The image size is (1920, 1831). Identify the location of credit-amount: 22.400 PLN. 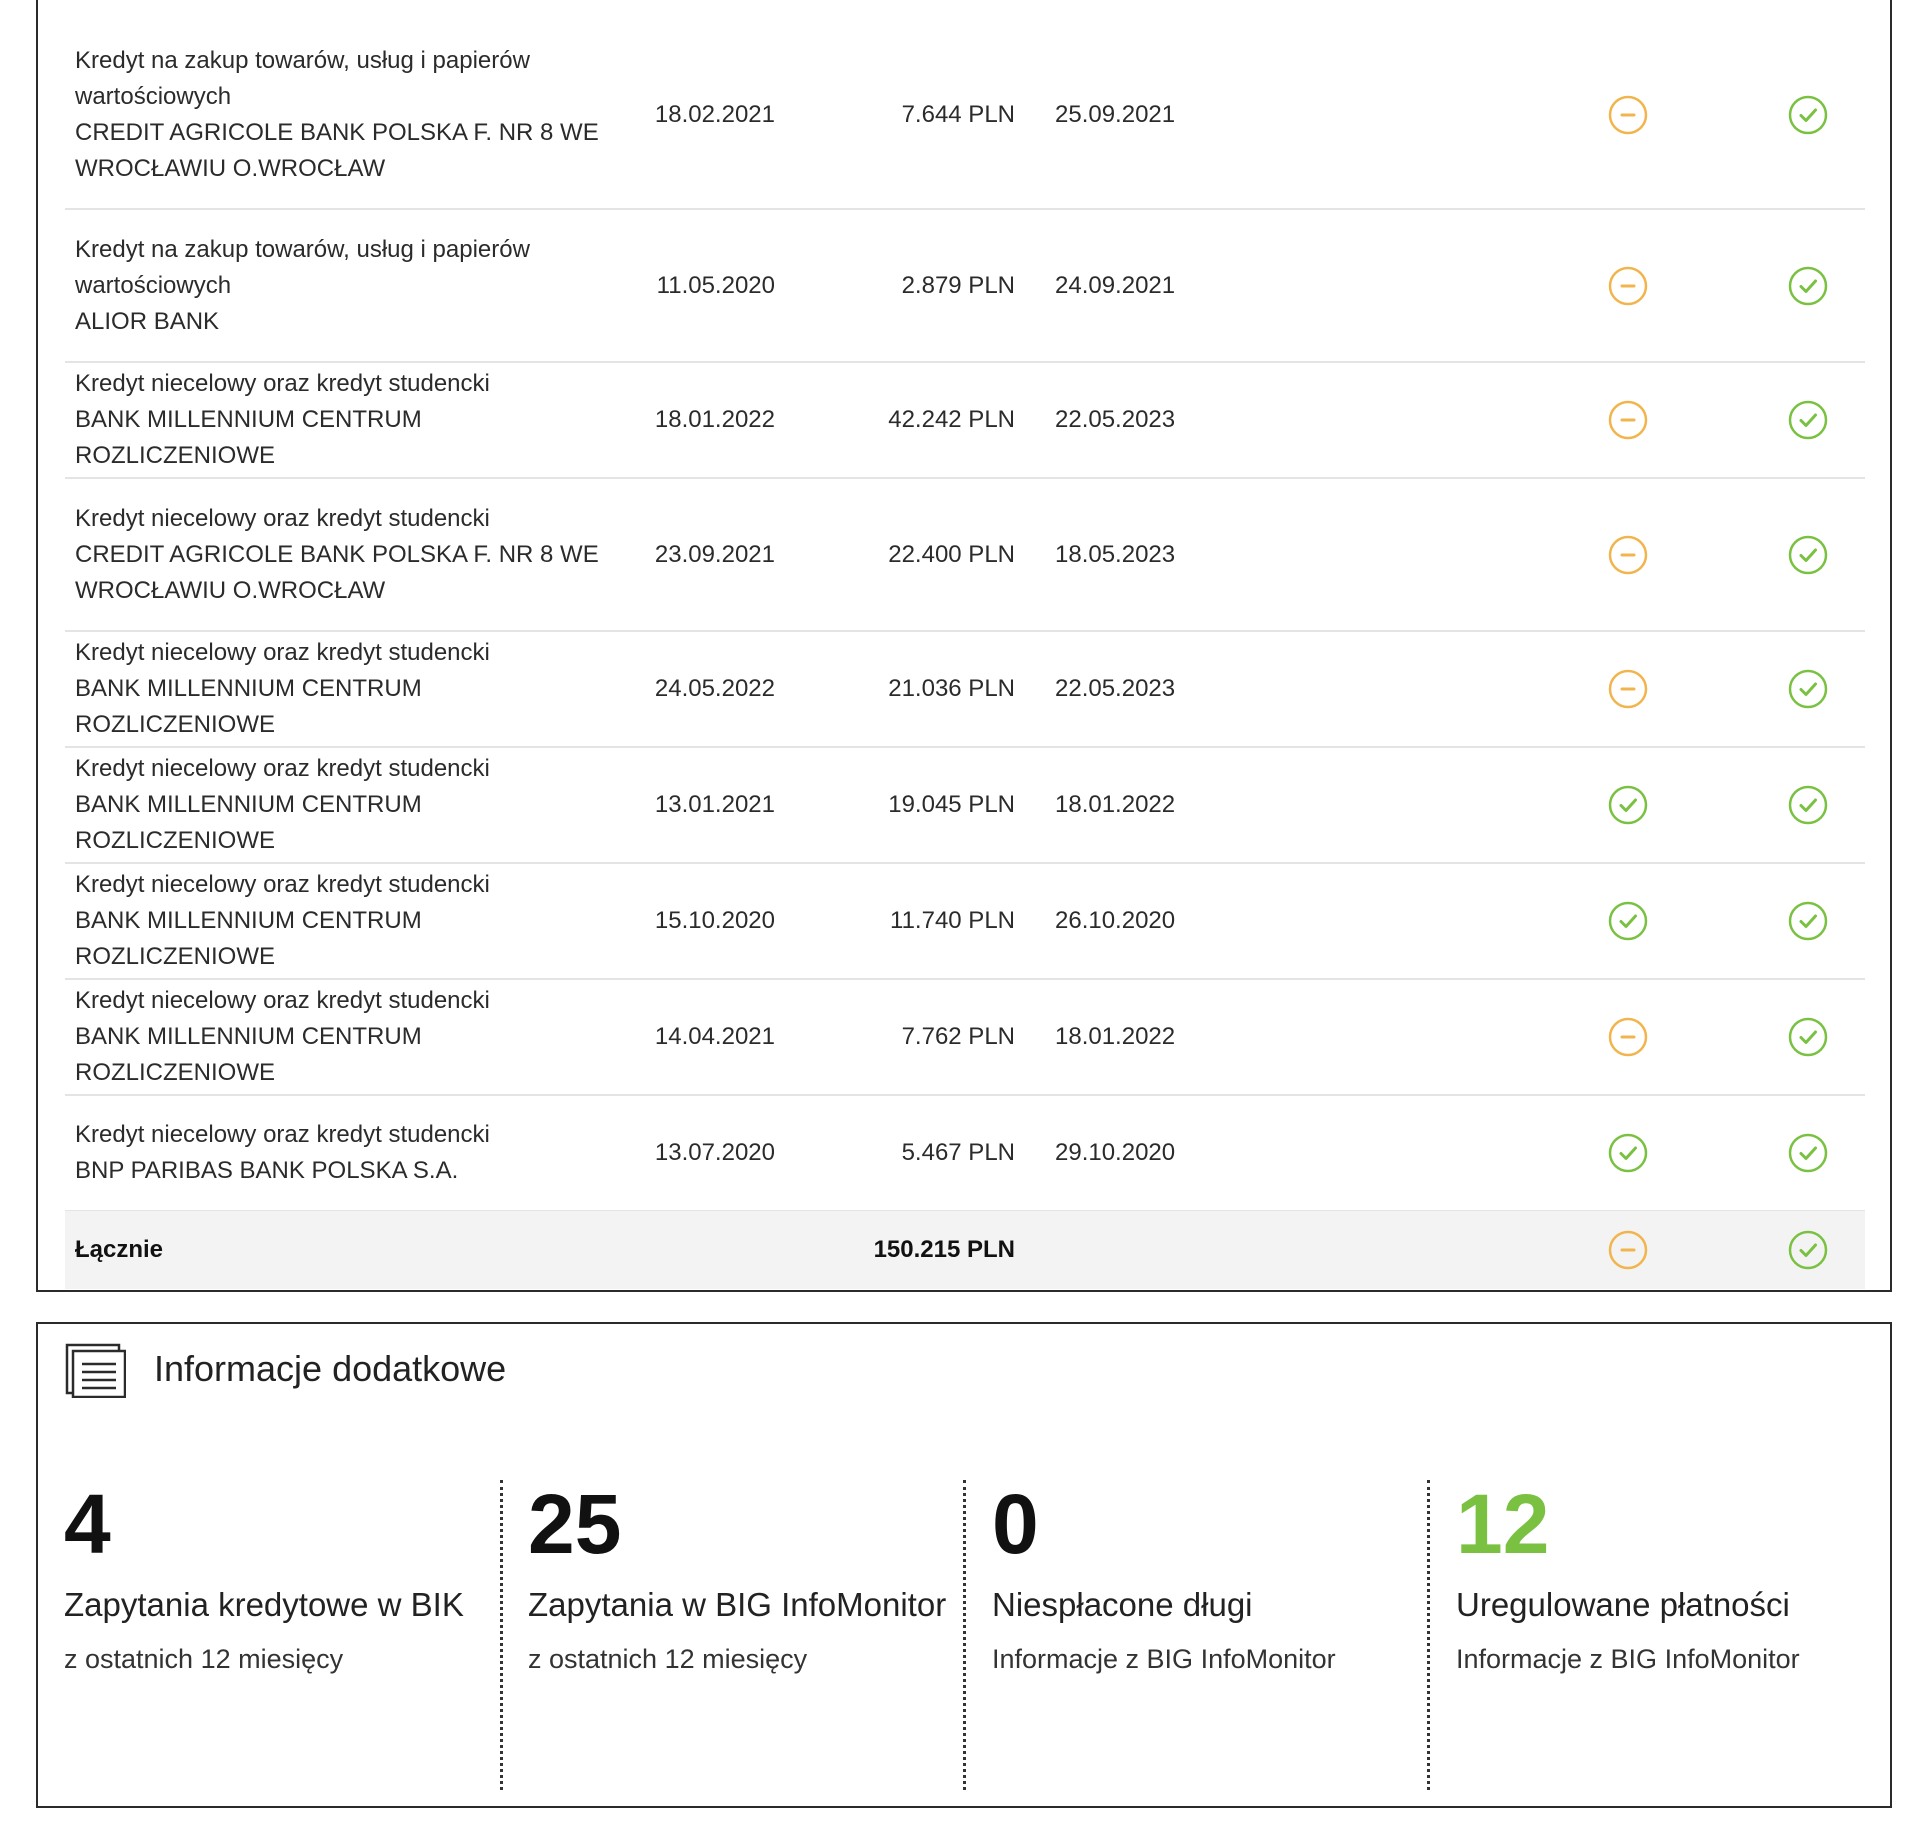
(951, 554).